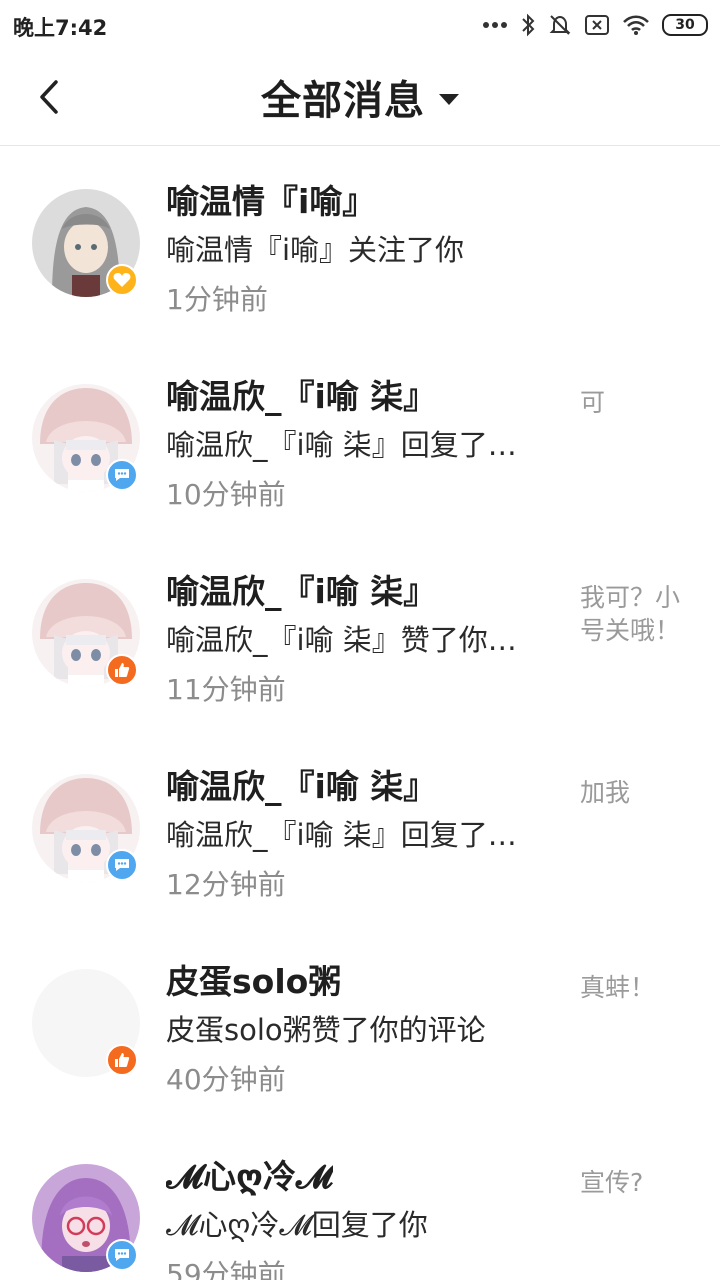 The height and width of the screenshot is (1280, 720). What do you see at coordinates (605, 792) in the screenshot?
I see `message-side-text: 加我` at bounding box center [605, 792].